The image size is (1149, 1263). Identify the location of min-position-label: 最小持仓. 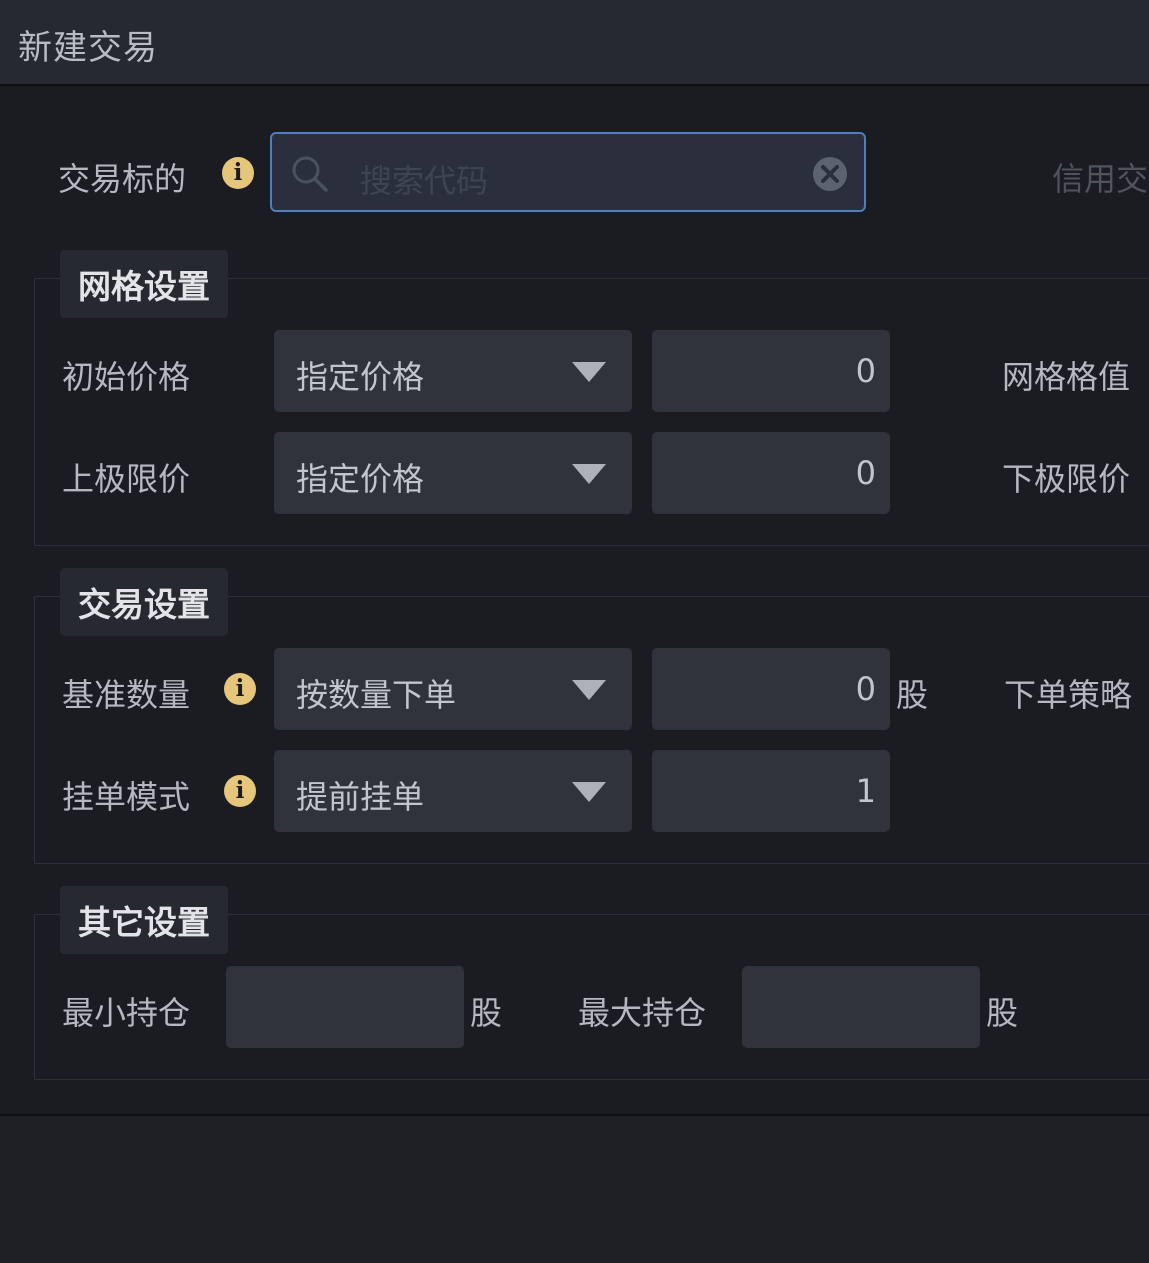
(126, 1013).